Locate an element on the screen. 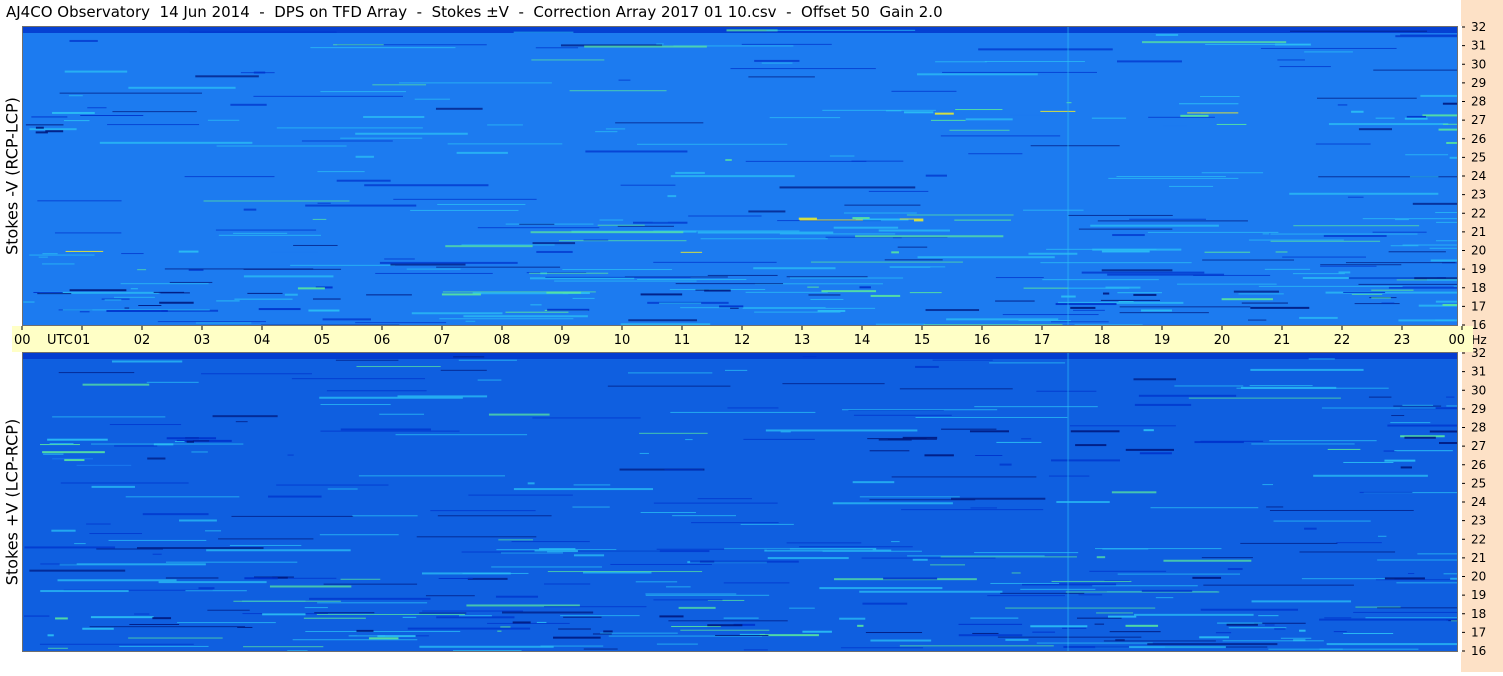  mhz-tick-label: 17 is located at coordinates (1478, 306).